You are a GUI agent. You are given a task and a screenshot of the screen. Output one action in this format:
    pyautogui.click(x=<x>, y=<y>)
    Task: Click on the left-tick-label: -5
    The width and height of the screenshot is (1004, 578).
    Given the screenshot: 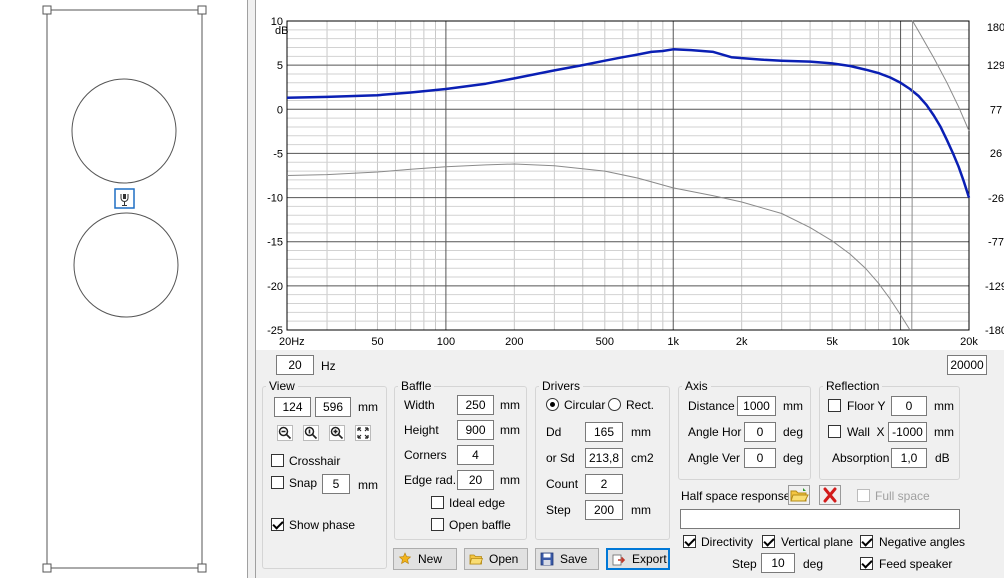 What is the action you would take?
    pyautogui.click(x=278, y=154)
    